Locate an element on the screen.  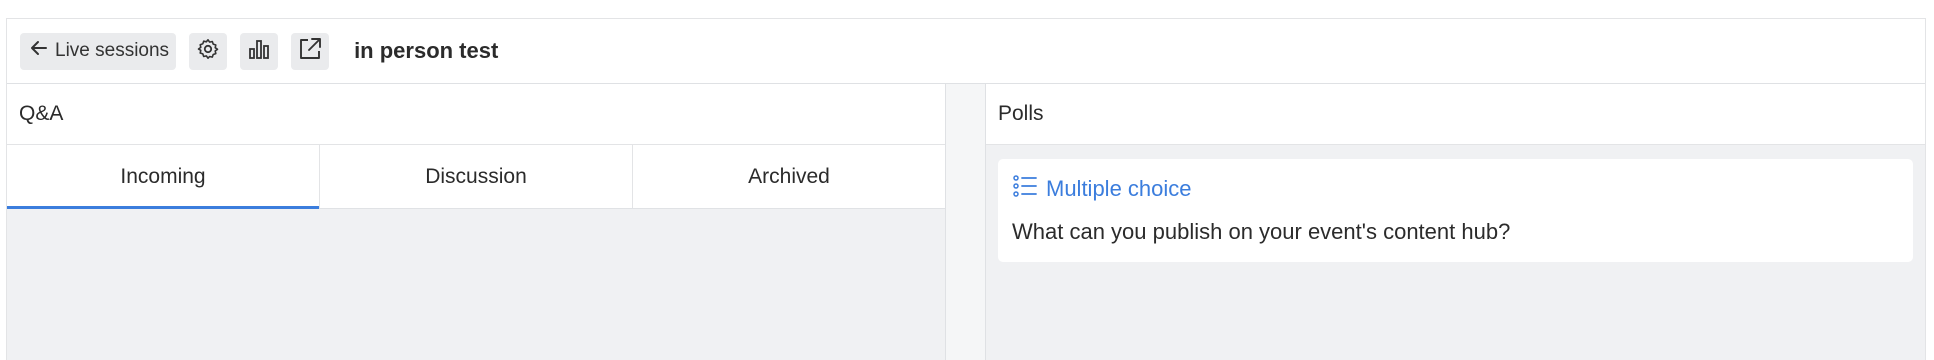
tab-discussion: Discussion is located at coordinates (476, 176).